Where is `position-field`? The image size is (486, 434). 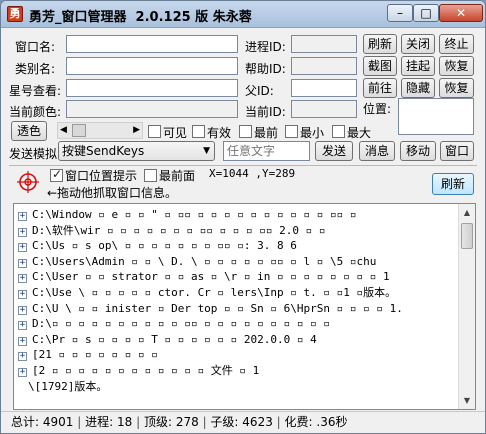
position-field is located at coordinates (436, 116).